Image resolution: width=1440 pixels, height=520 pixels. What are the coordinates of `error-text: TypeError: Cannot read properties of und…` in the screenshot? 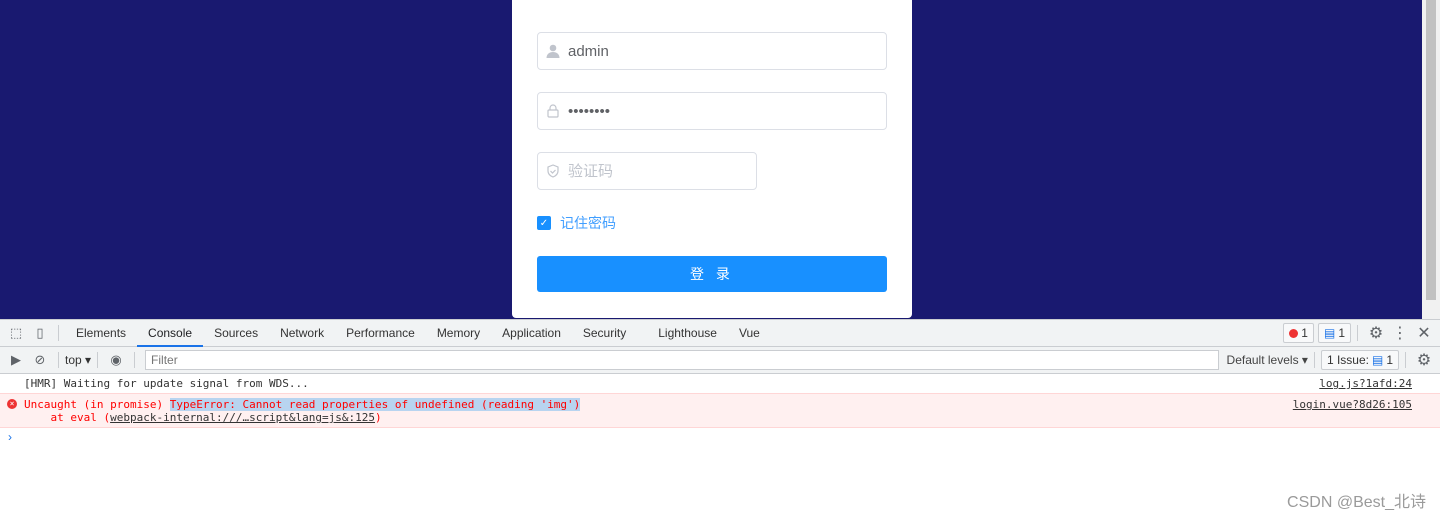 It's located at (375, 404).